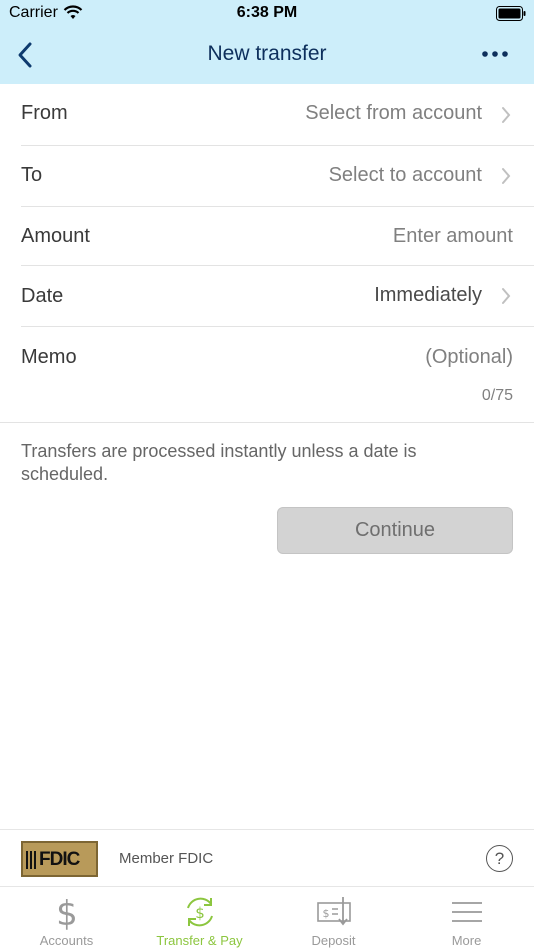 This screenshot has height=950, width=534. I want to click on memo-input: (Optional), so click(469, 357).